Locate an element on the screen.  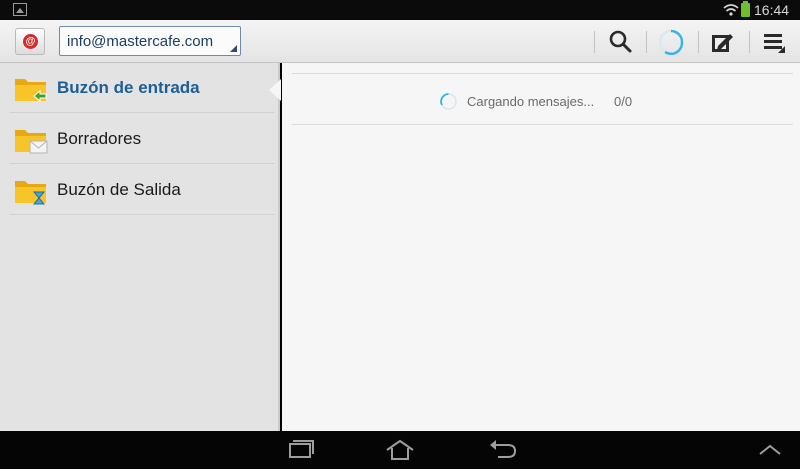
overflow-menu-icon is located at coordinates (774, 43).